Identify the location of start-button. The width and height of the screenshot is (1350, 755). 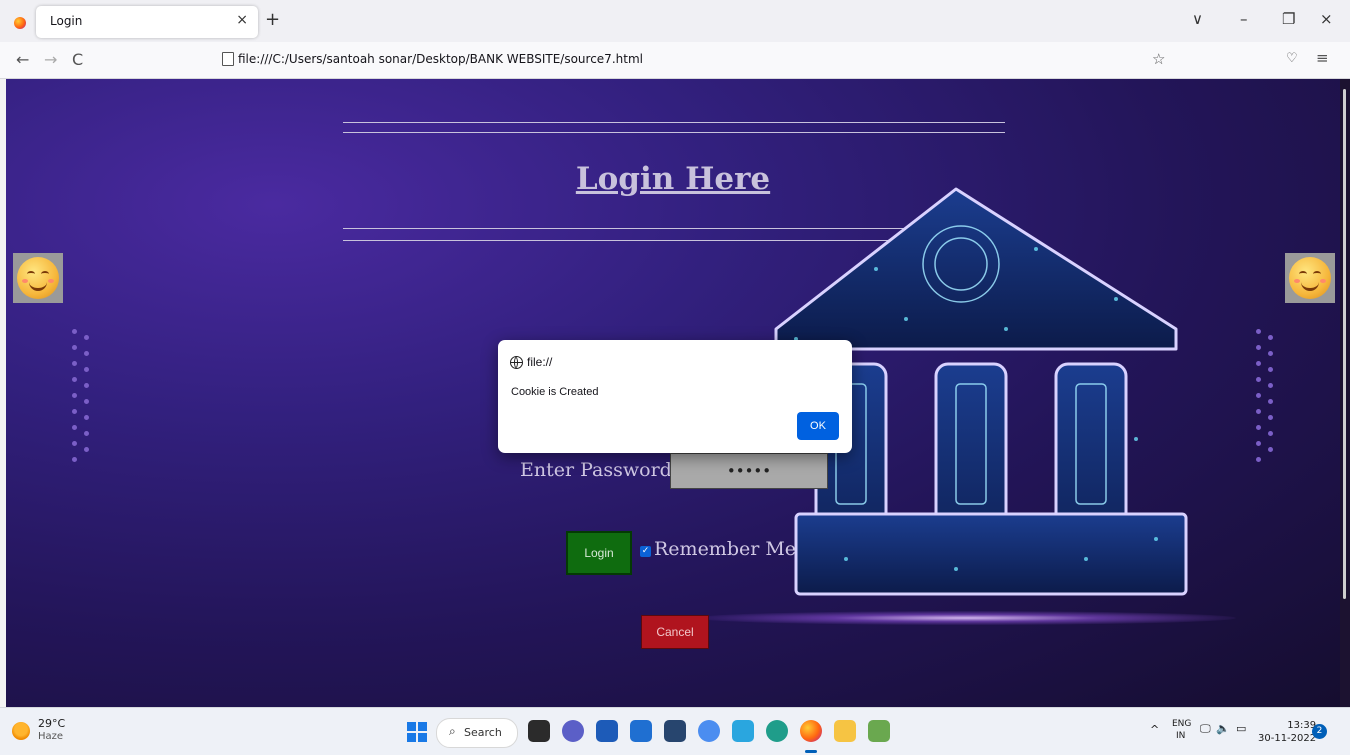
(417, 732).